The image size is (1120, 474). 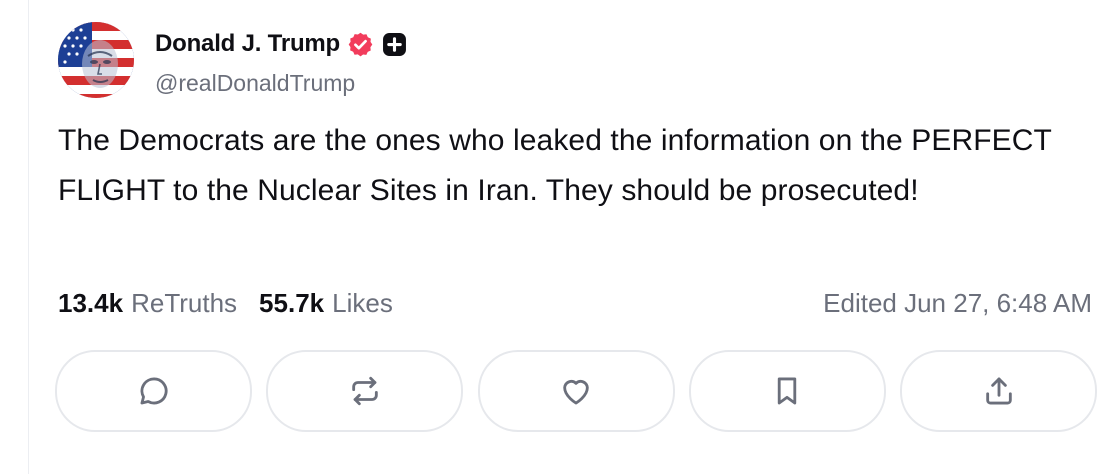 I want to click on likes-count: 55.7k, so click(x=292, y=302).